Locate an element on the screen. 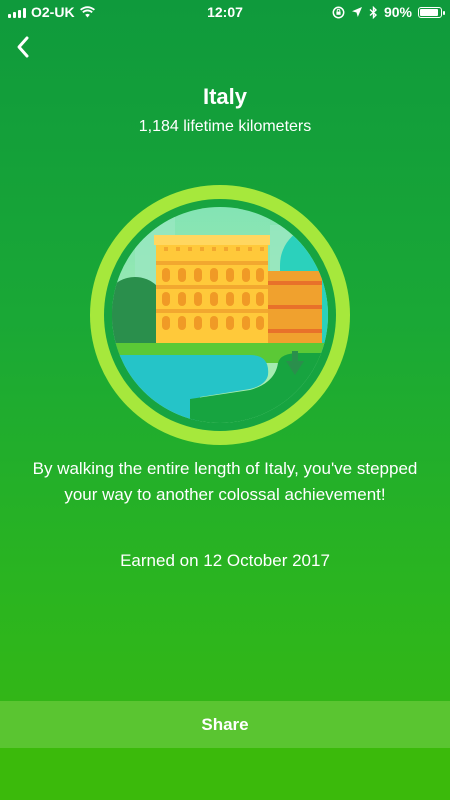 This screenshot has width=450, height=800. earned-date: Earned on 12 October 2017 is located at coordinates (225, 560).